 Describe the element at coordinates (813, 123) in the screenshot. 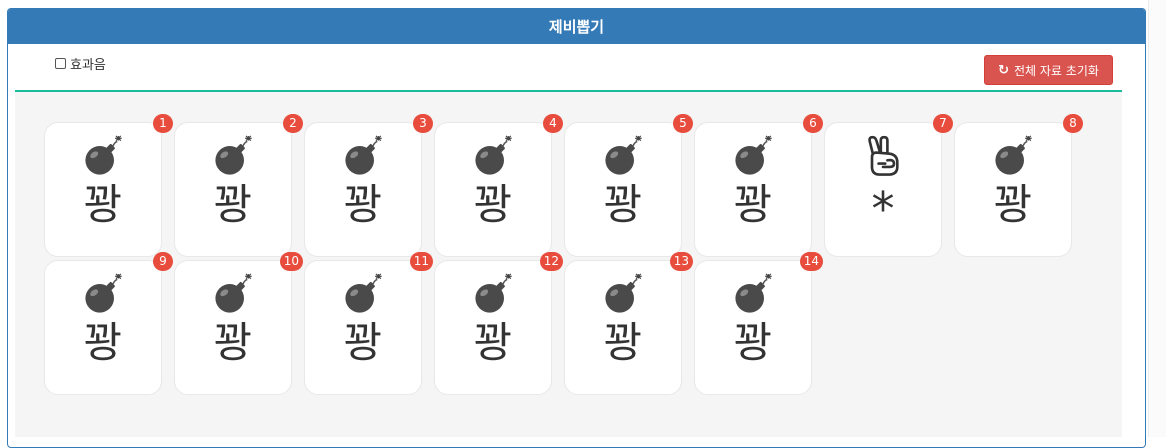

I see `card-number-badge: 6` at that location.